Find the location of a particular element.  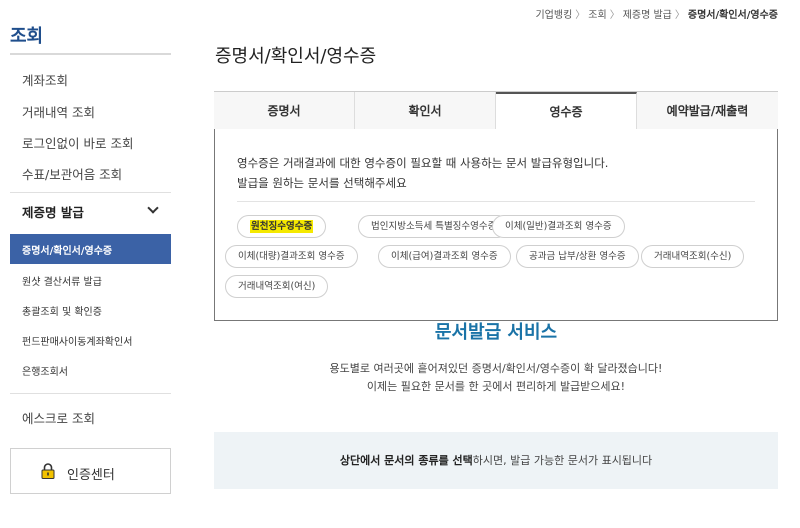

chip-label: 공과금 납부/상환 영수증 is located at coordinates (577, 256).